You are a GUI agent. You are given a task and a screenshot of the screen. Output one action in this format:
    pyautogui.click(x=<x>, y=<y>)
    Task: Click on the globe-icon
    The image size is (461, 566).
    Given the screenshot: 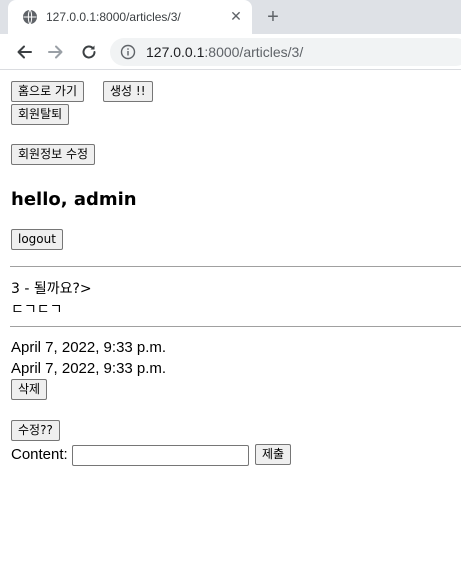 What is the action you would take?
    pyautogui.click(x=30, y=17)
    